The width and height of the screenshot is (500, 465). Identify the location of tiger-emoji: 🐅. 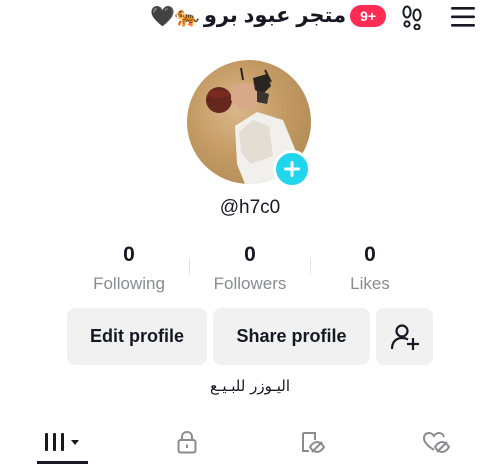
(187, 16).